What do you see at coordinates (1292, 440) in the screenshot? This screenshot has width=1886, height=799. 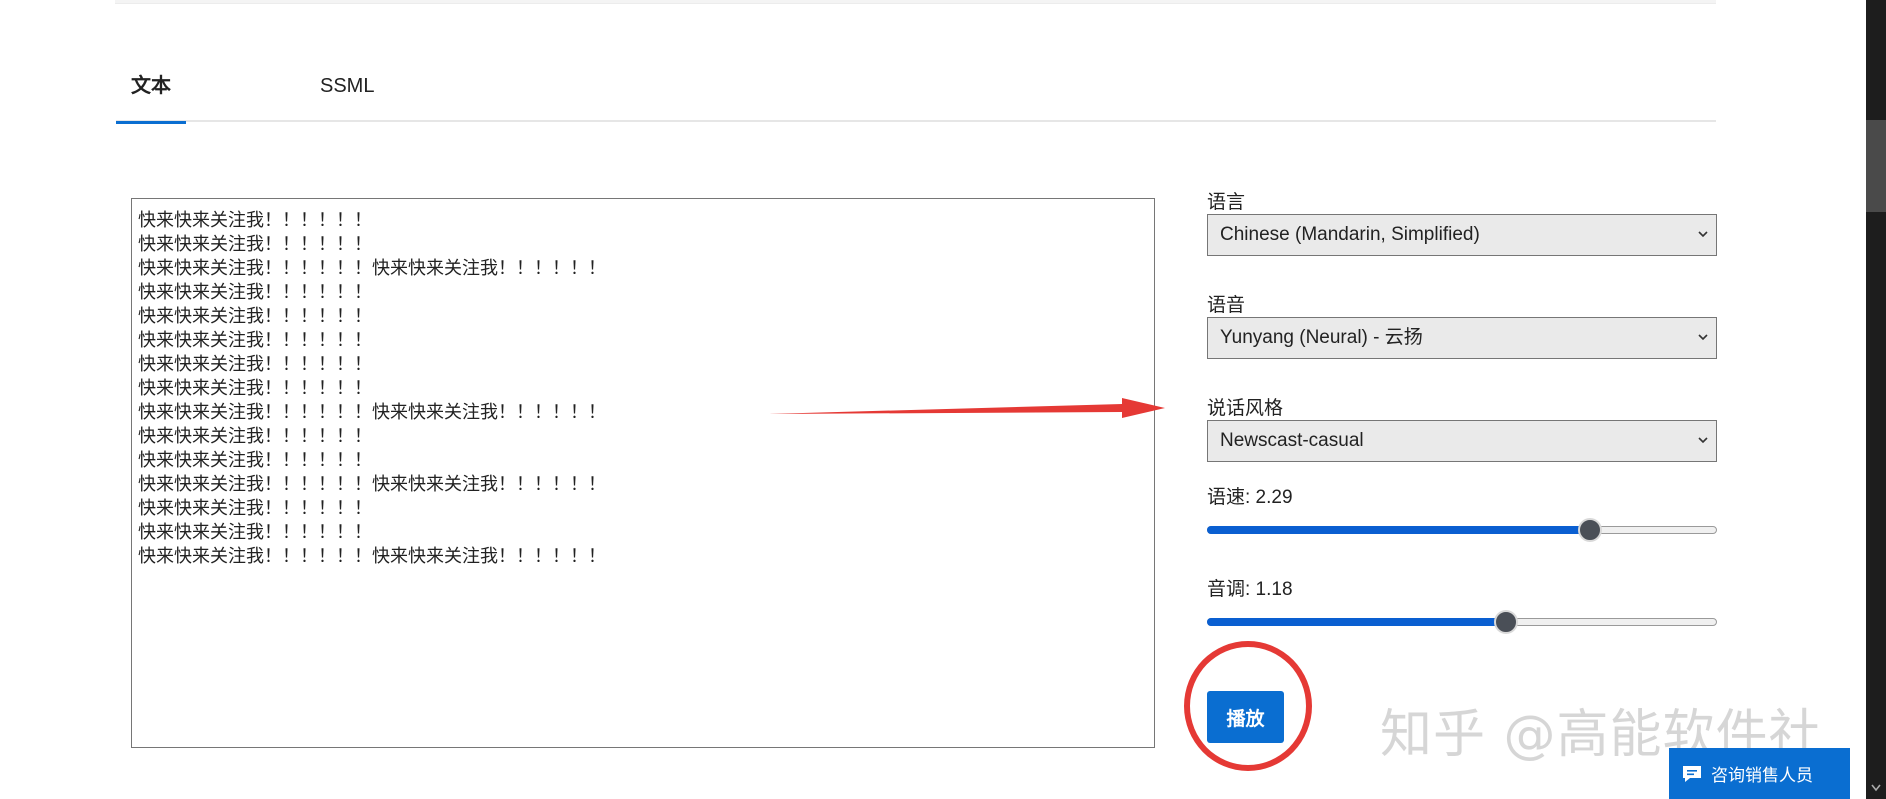 I see `style-select-value: Newscast-casual` at bounding box center [1292, 440].